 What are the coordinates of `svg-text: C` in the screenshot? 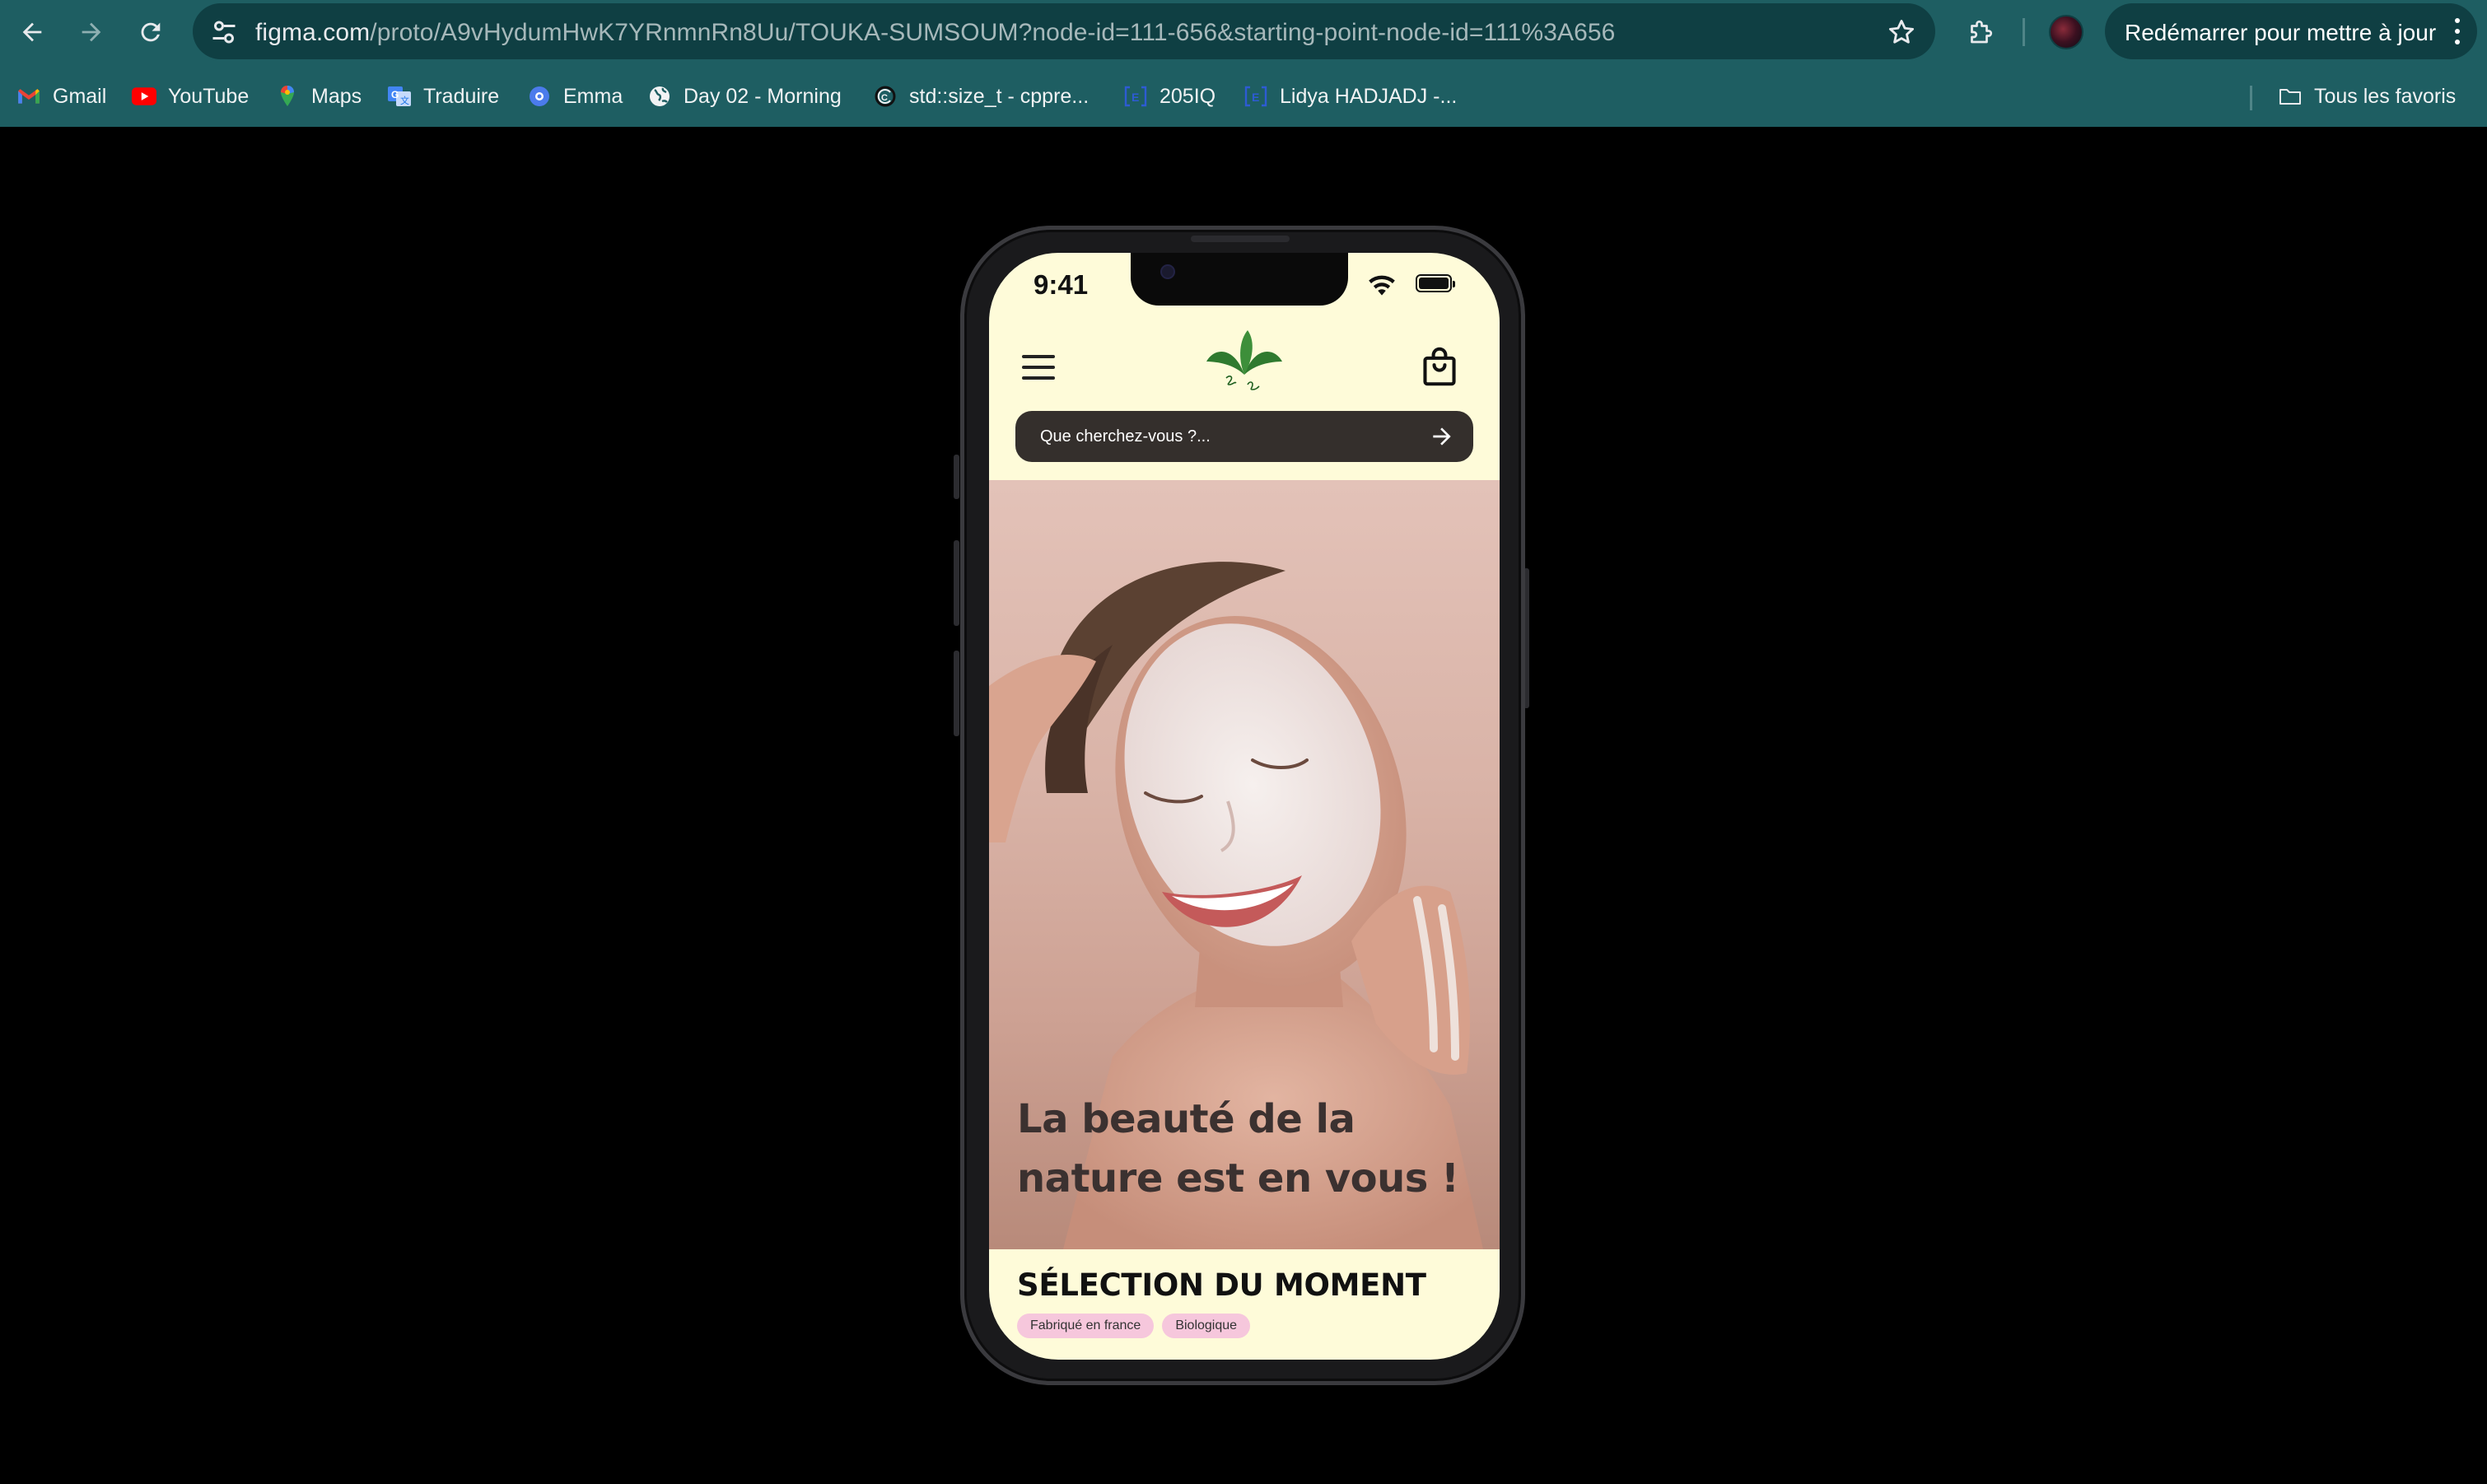 It's located at (884, 98).